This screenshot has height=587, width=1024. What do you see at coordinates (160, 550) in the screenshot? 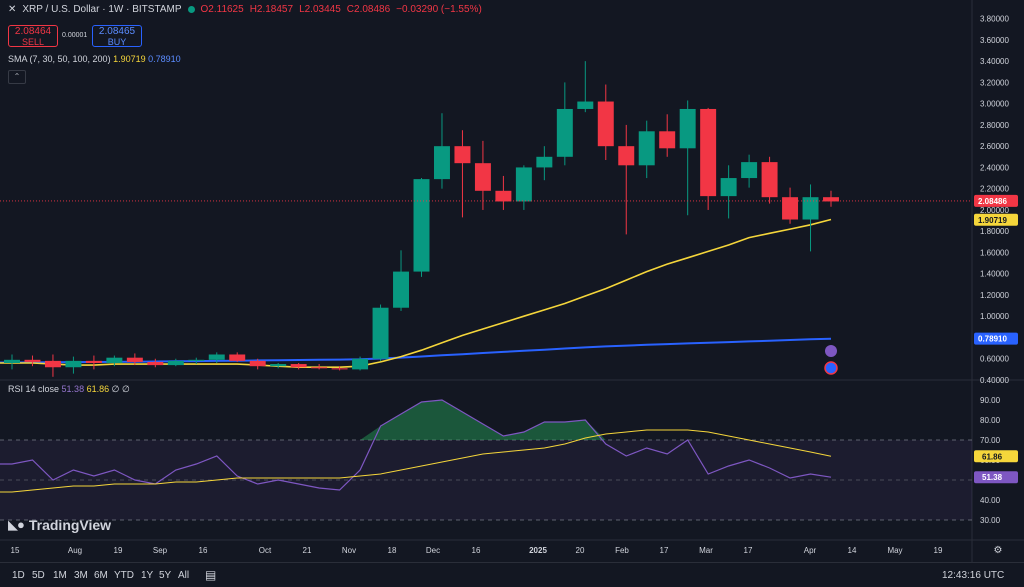
I see `time-axis-label: Sep` at bounding box center [160, 550].